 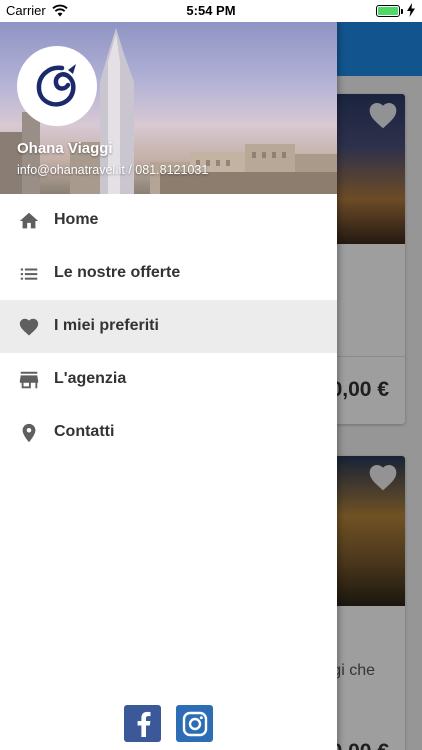 I want to click on location-pin-icon, so click(x=29, y=433).